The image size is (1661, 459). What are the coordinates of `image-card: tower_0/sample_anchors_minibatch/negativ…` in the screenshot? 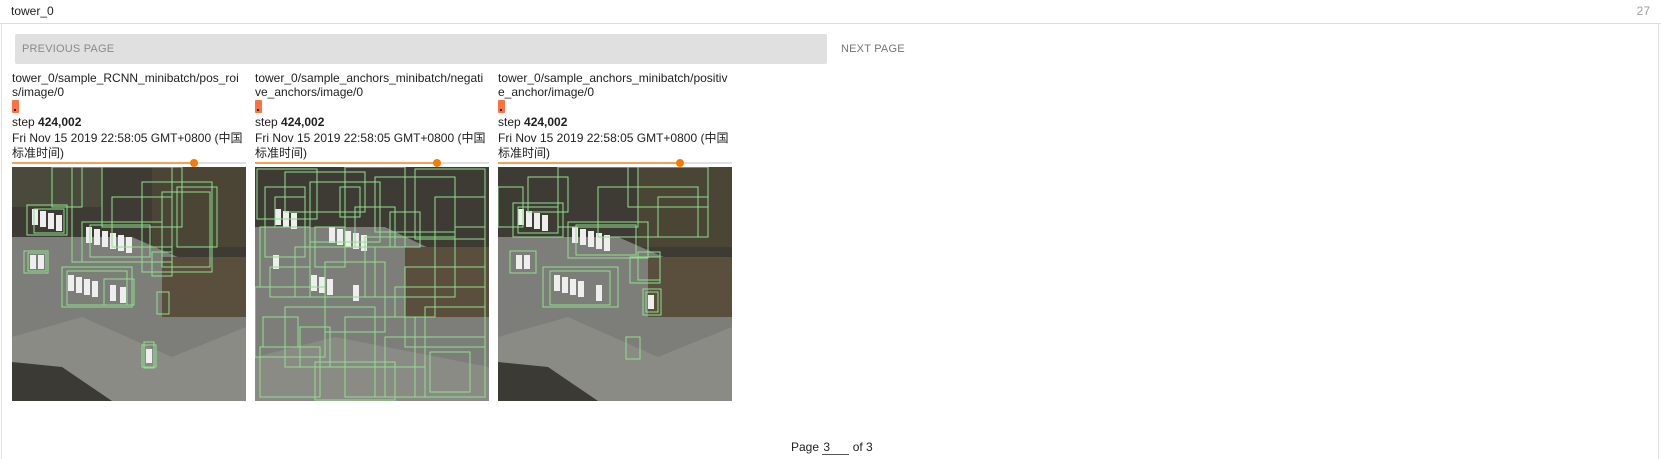 It's located at (372, 236).